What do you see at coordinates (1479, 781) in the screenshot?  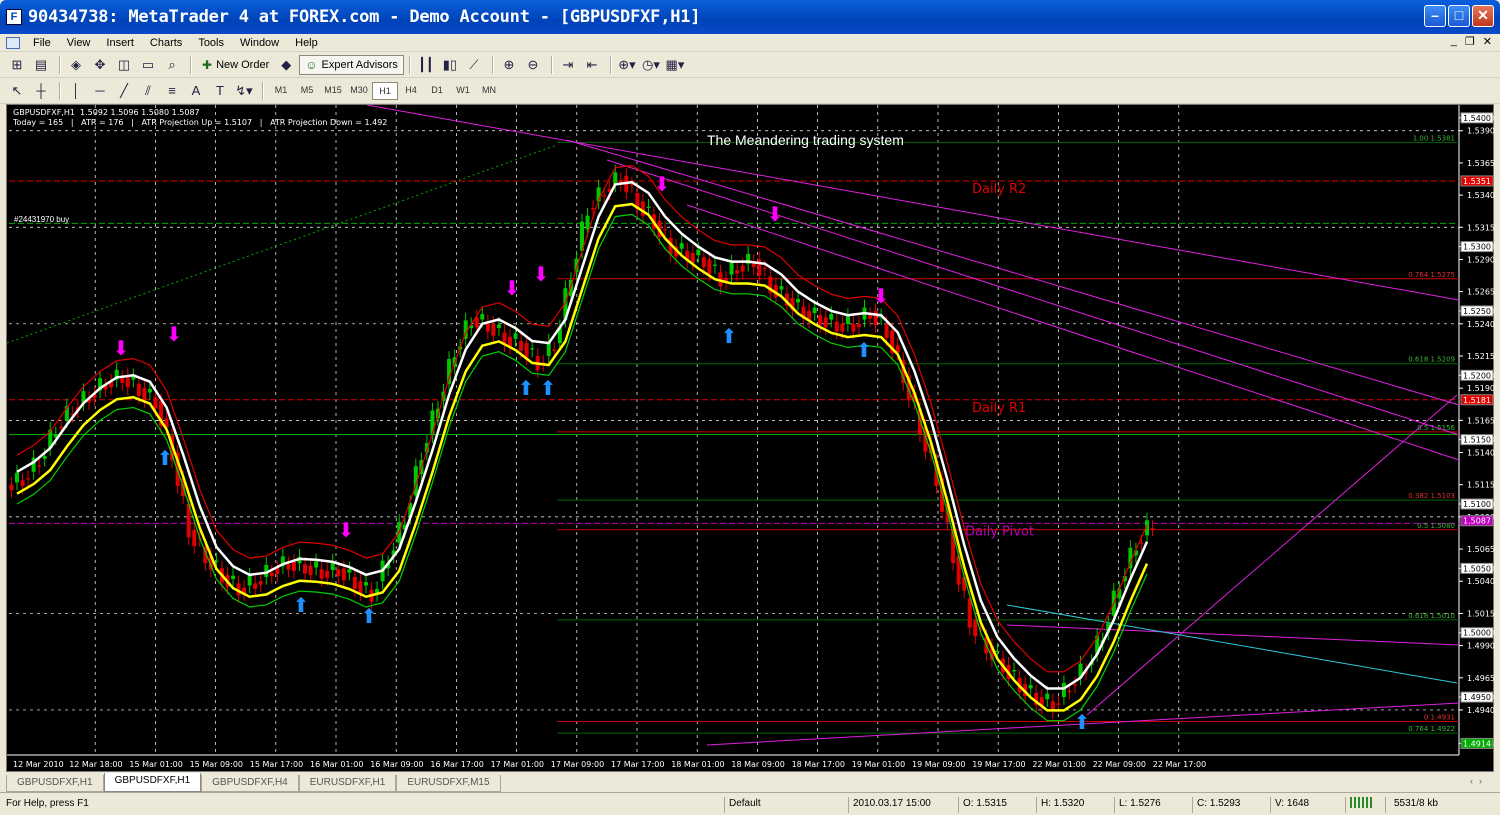 I see `tab-scroll-arrows: ‹›` at bounding box center [1479, 781].